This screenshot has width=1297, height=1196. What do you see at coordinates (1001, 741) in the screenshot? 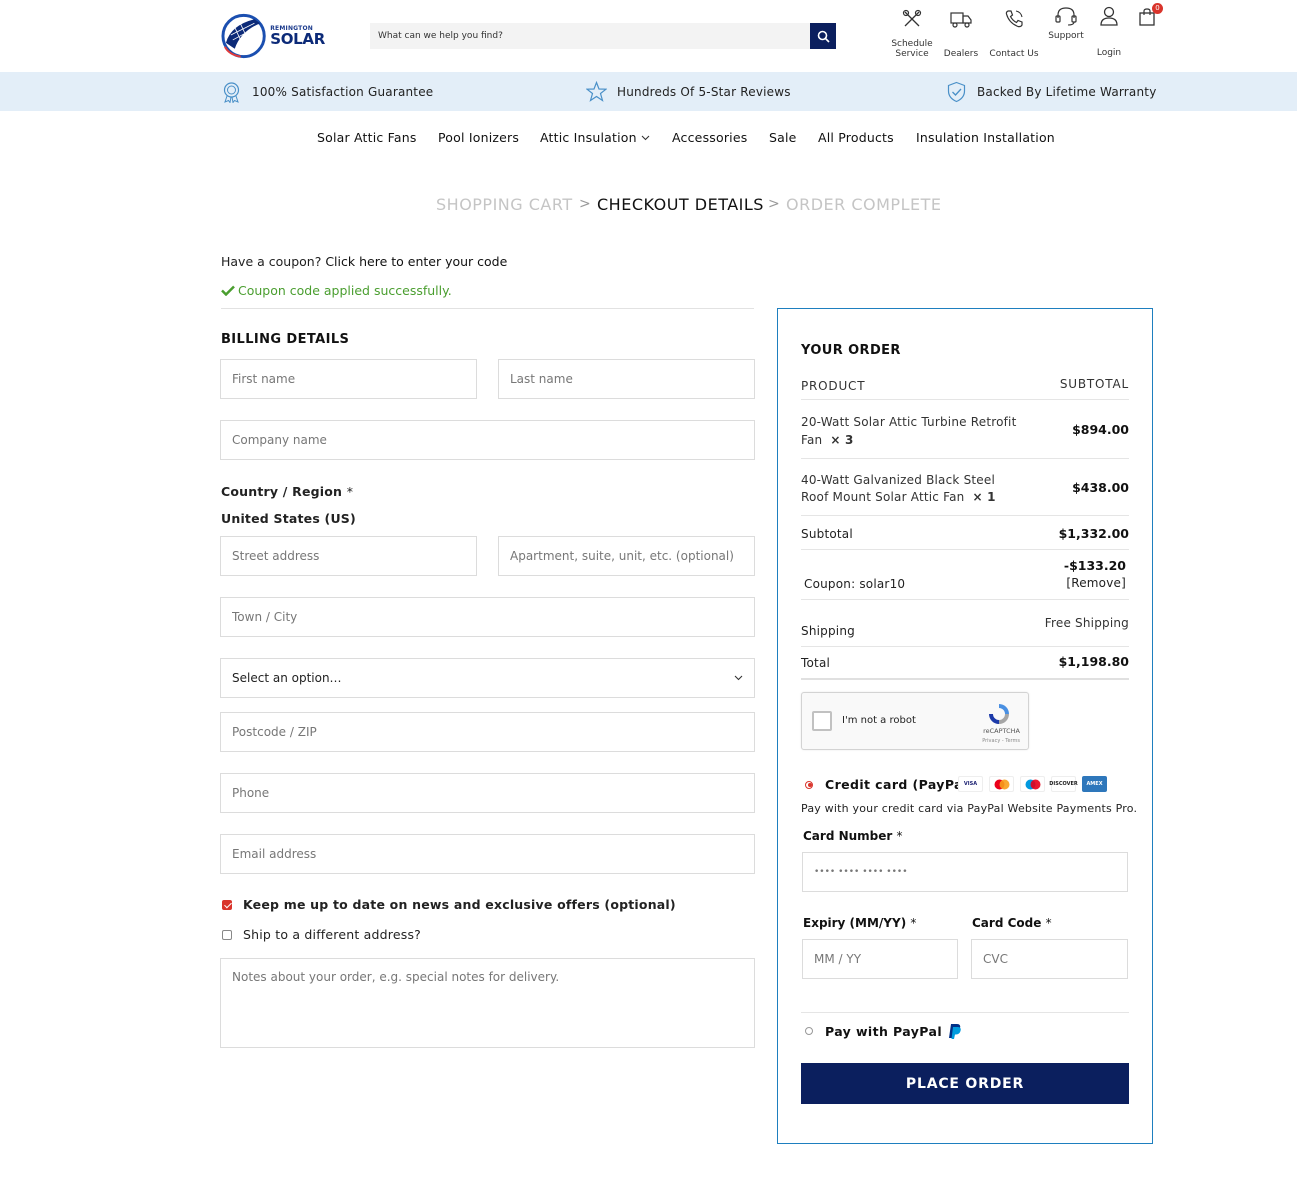
I see `recaptcha-terms: Privacy - Terms` at bounding box center [1001, 741].